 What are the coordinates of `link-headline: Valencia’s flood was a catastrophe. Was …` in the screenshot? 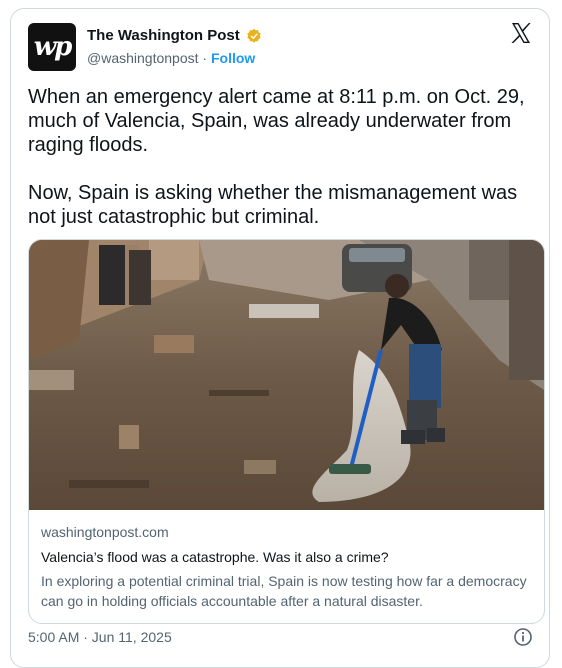 It's located at (286, 557).